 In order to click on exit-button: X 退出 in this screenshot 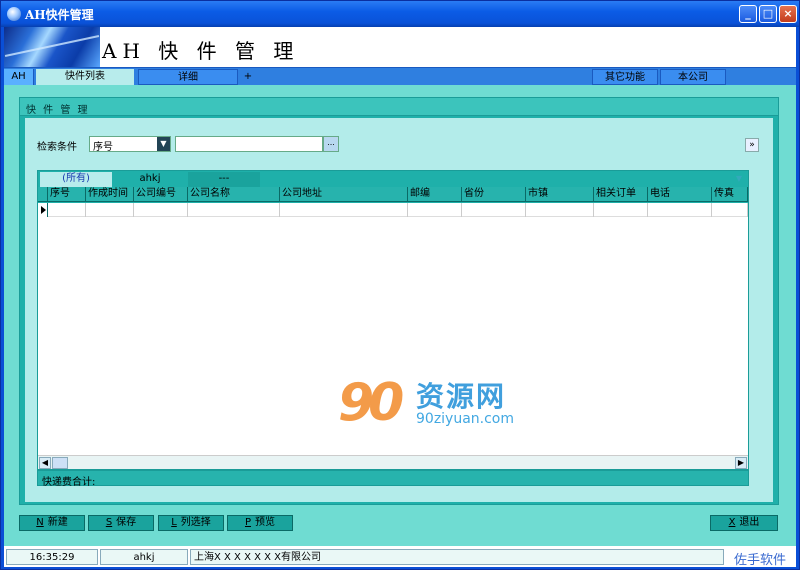, I will do `click(744, 523)`.